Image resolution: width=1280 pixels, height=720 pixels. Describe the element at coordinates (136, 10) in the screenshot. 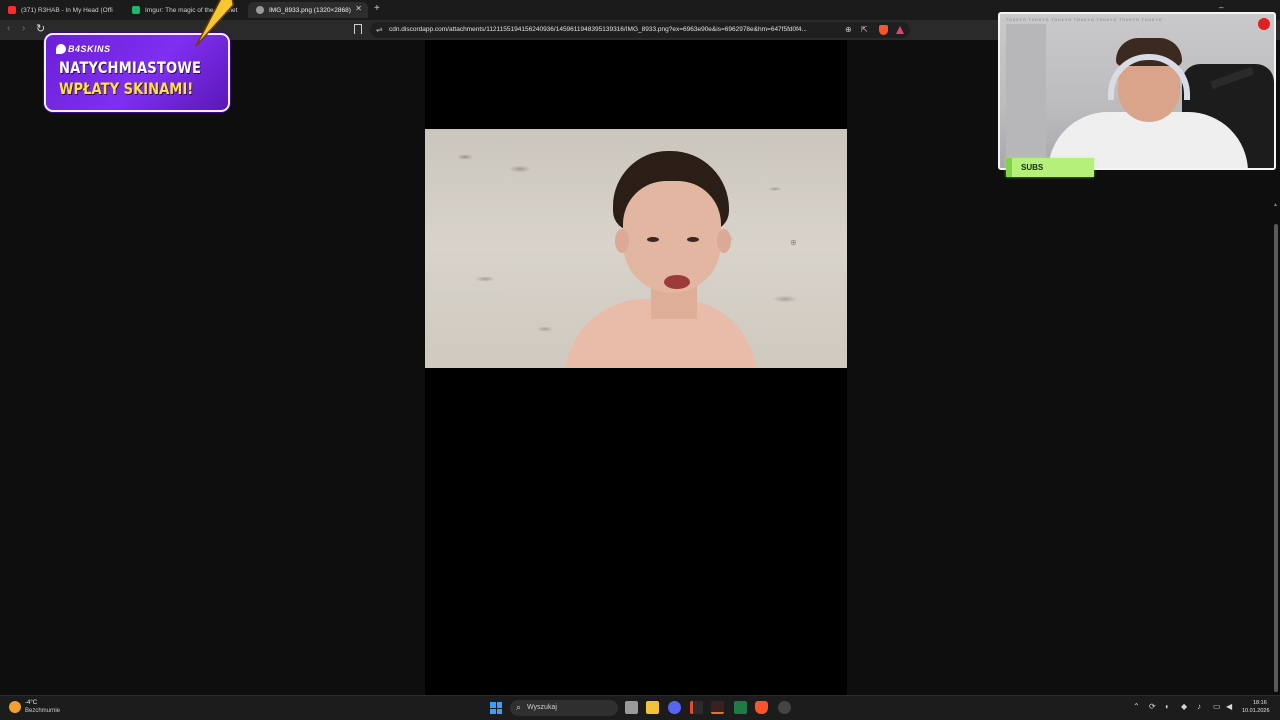

I see `imgur-favicon-icon` at that location.